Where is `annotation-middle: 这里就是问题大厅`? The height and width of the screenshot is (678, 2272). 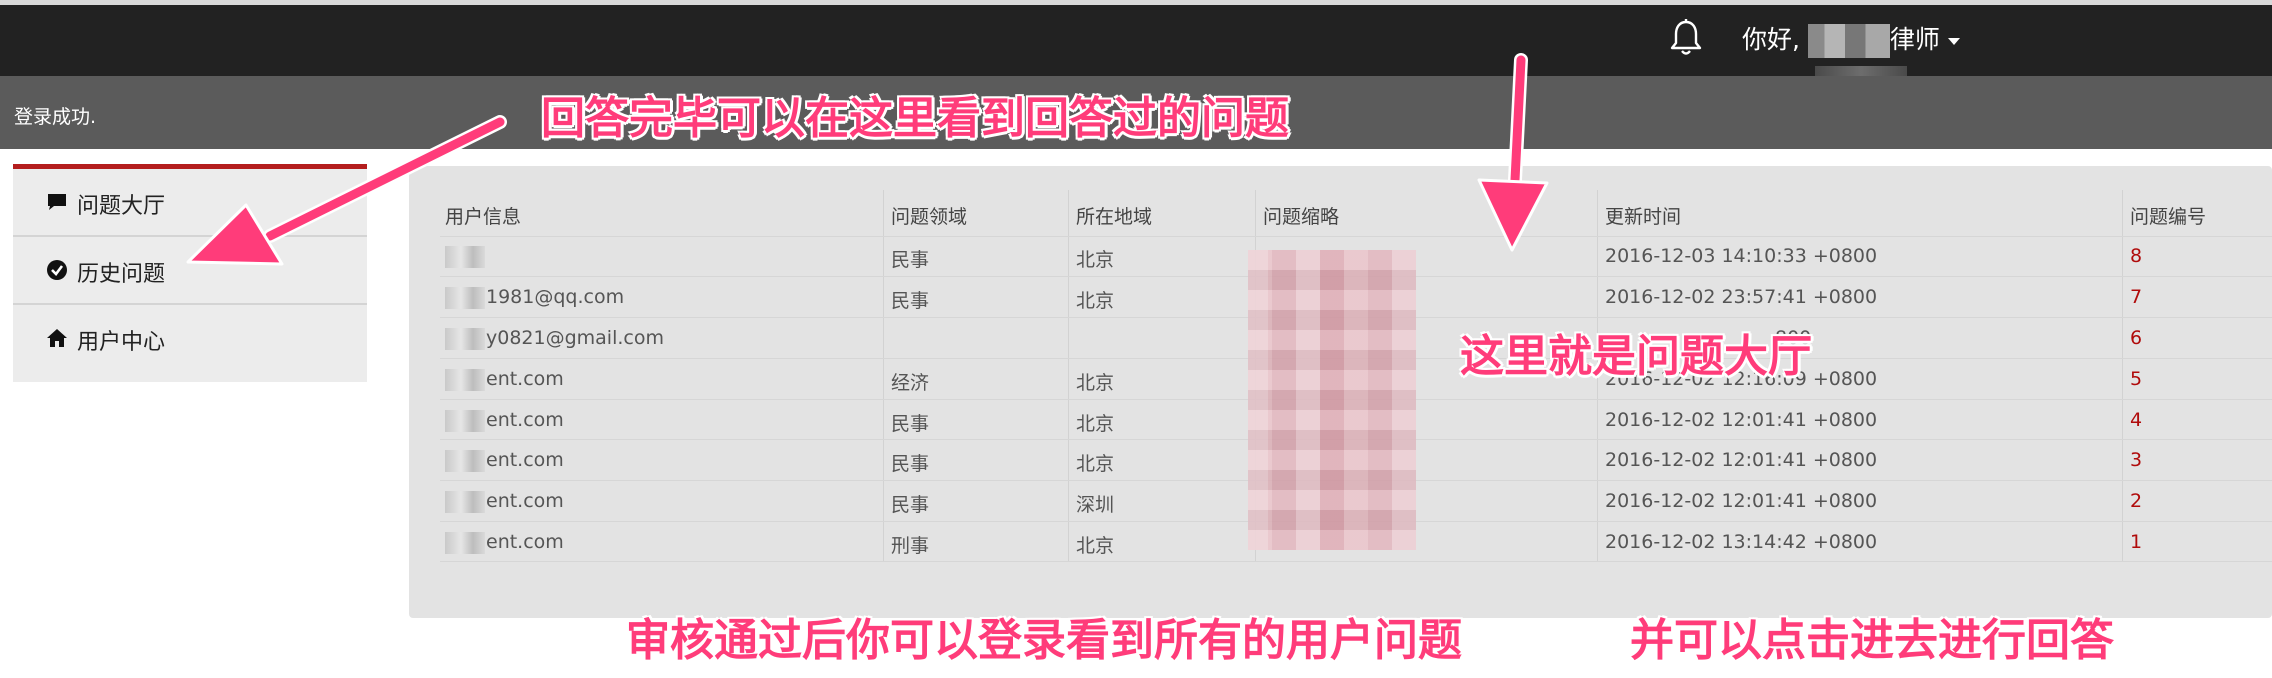 annotation-middle: 这里就是问题大厅 is located at coordinates (1636, 356).